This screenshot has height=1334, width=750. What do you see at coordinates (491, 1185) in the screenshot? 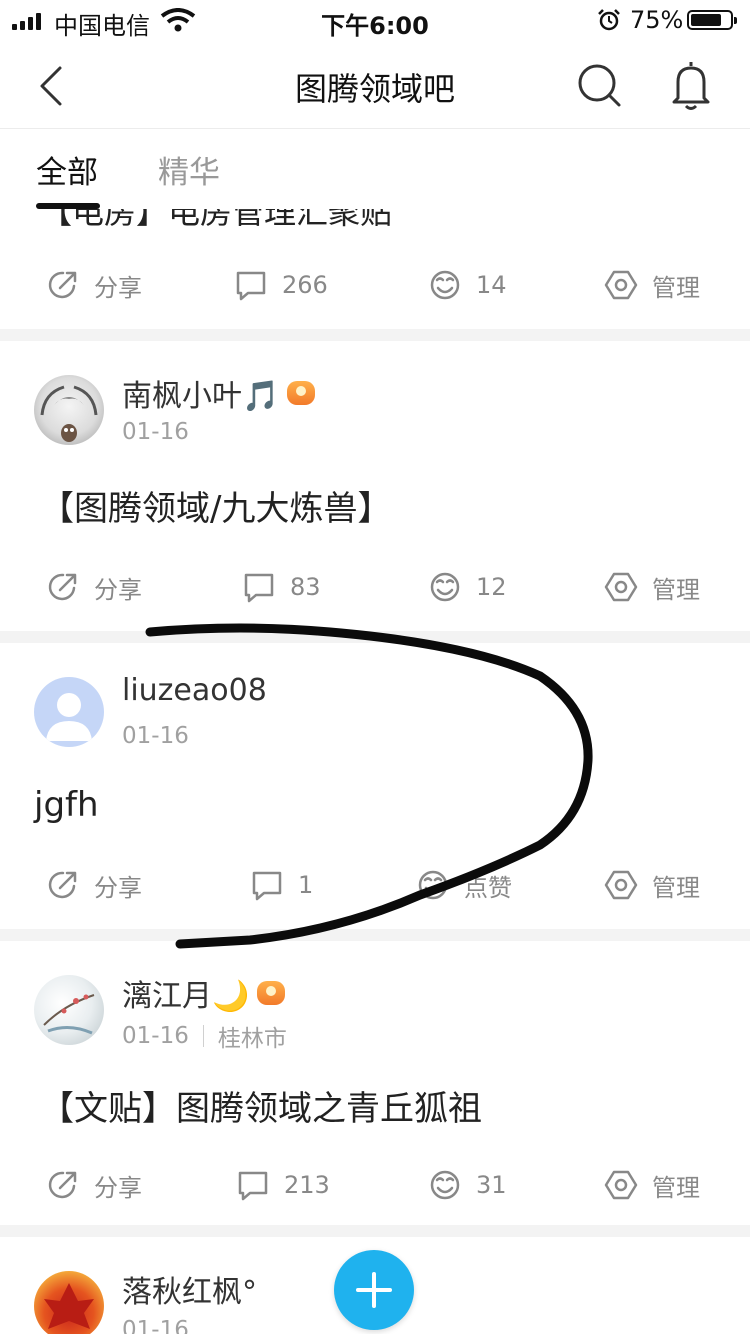
I see `like-count: 31` at bounding box center [491, 1185].